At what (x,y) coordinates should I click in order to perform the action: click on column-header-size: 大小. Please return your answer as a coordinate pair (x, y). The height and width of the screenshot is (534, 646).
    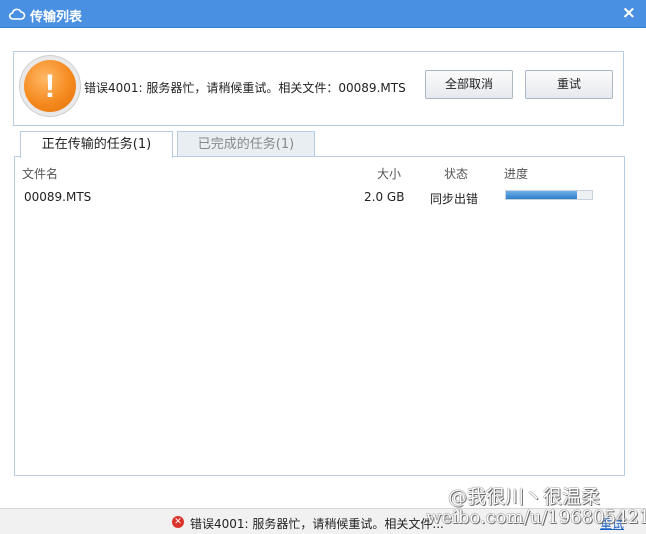
    Looking at the image, I should click on (389, 173).